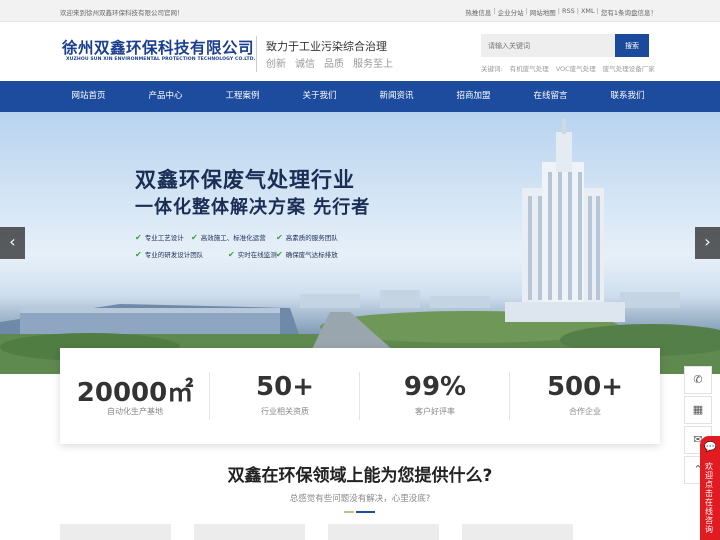 The width and height of the screenshot is (720, 540). What do you see at coordinates (256, 54) in the screenshot?
I see `header-divider` at bounding box center [256, 54].